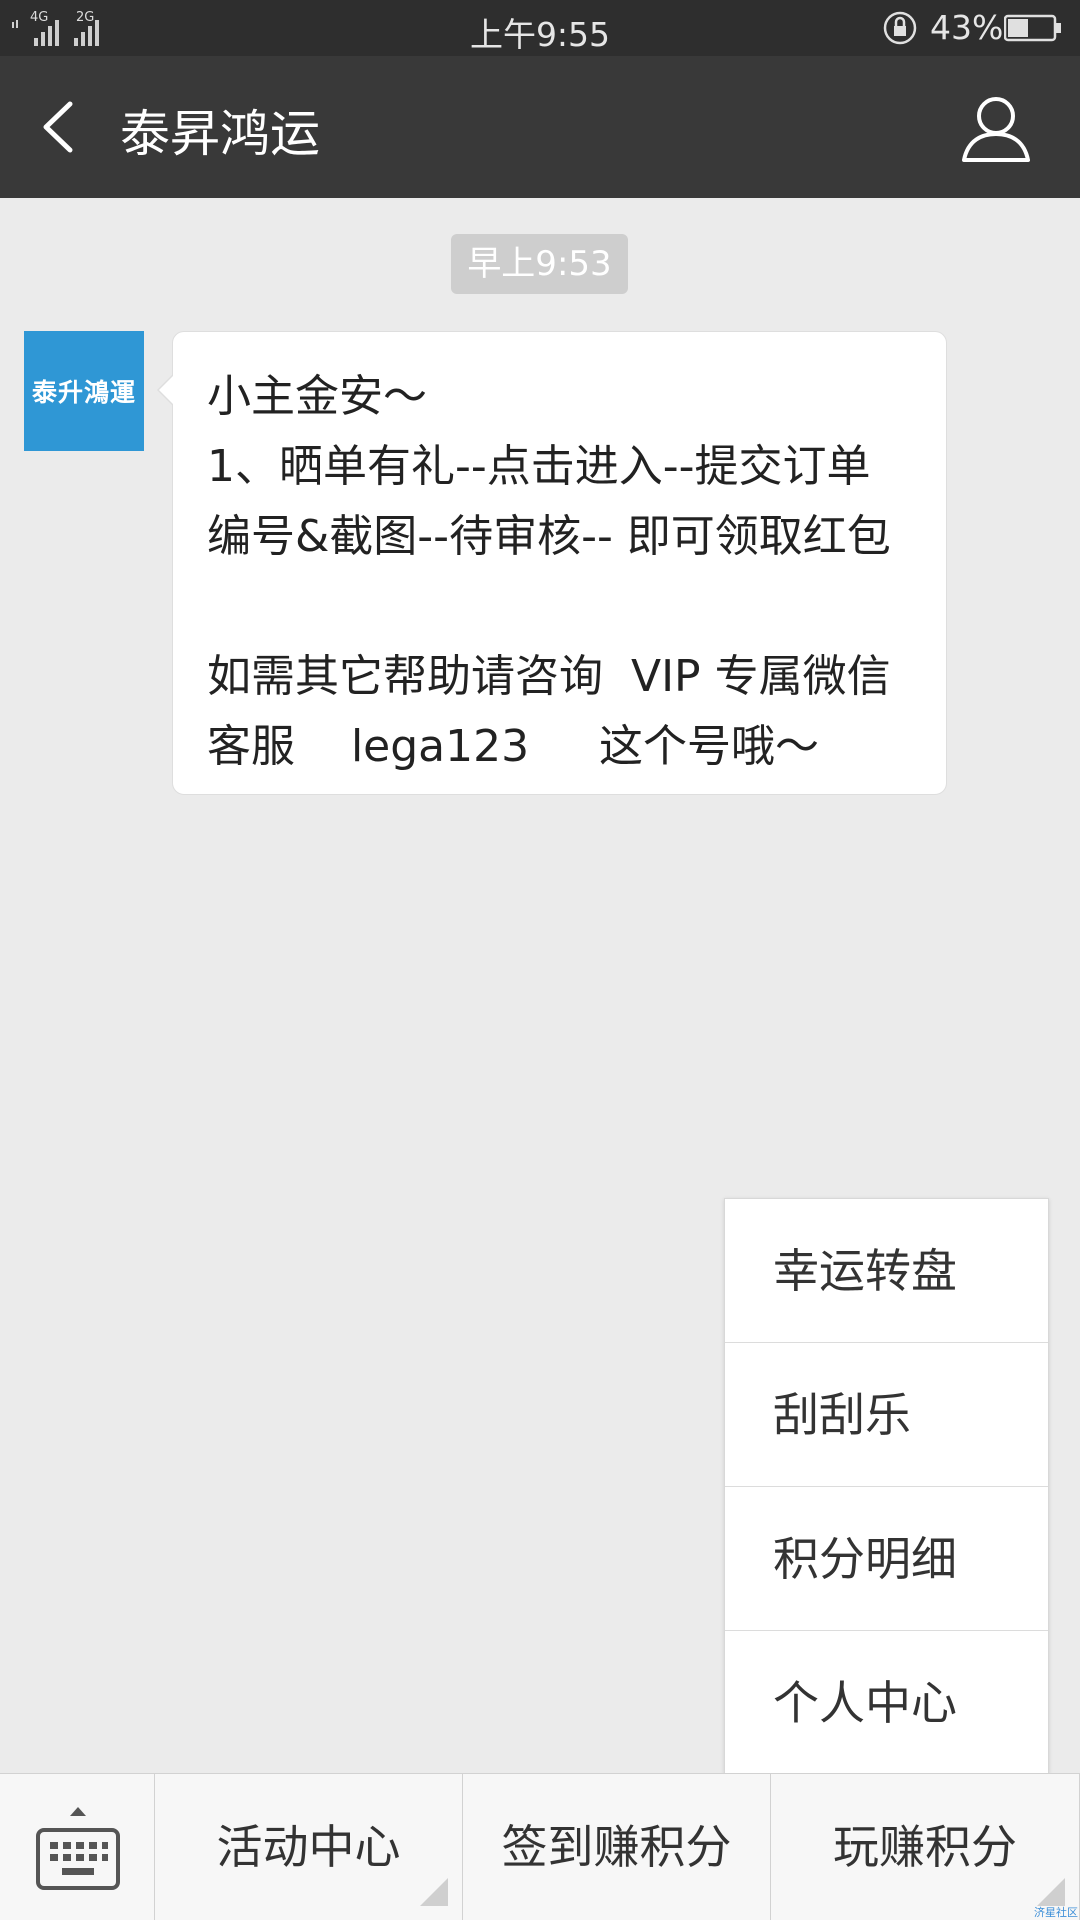  What do you see at coordinates (539, 264) in the screenshot?
I see `message-timestamp: 早上9:53` at bounding box center [539, 264].